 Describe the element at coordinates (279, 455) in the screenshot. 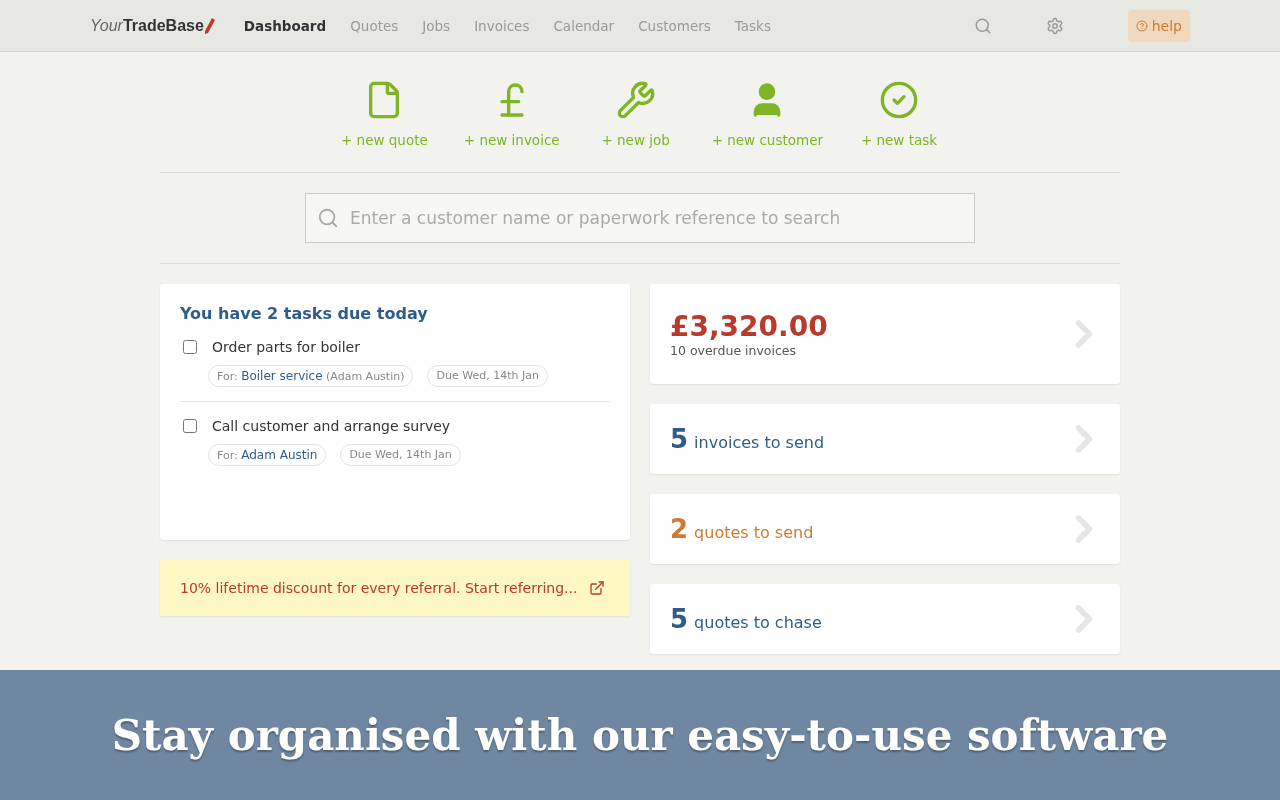

I see `for-link: Adam Austin` at that location.